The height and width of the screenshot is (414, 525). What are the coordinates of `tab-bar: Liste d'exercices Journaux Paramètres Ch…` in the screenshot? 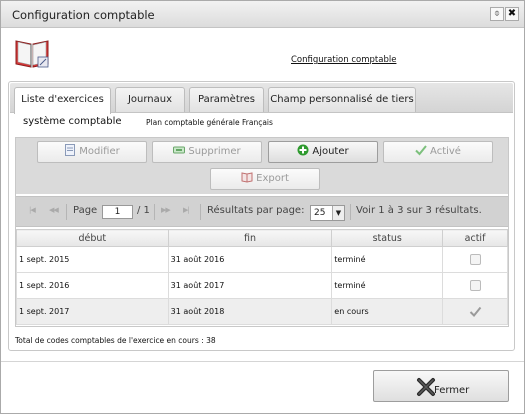 It's located at (261, 98).